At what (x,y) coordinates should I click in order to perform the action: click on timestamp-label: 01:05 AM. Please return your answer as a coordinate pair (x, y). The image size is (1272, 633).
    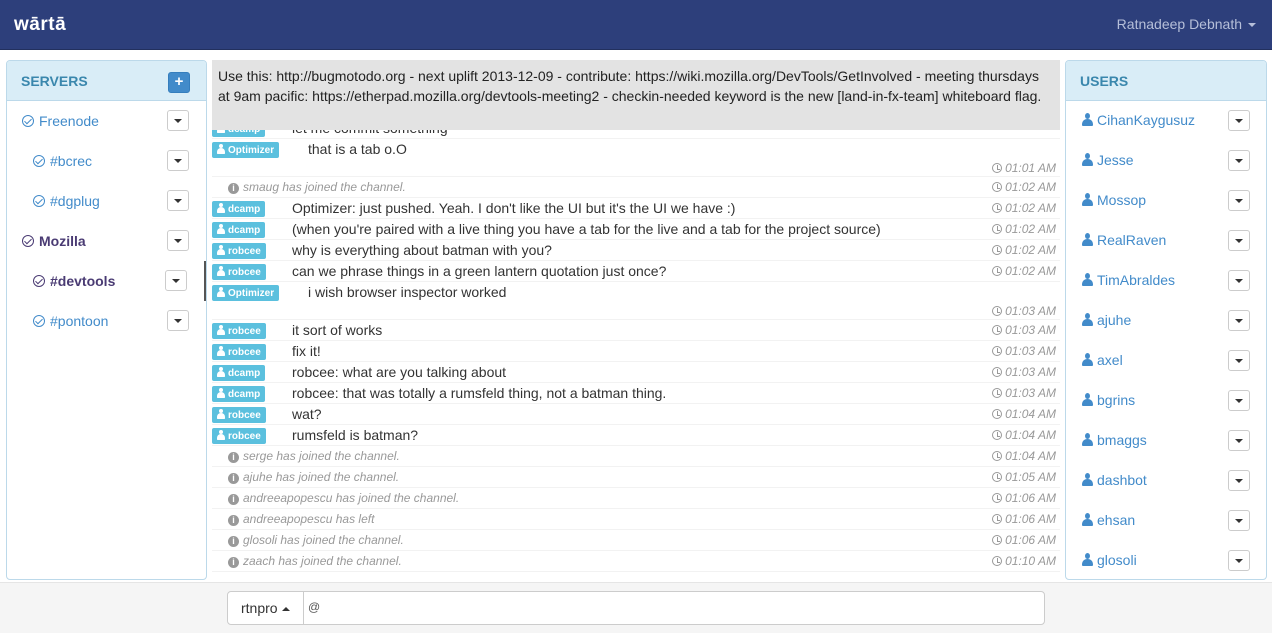
    Looking at the image, I should click on (1030, 477).